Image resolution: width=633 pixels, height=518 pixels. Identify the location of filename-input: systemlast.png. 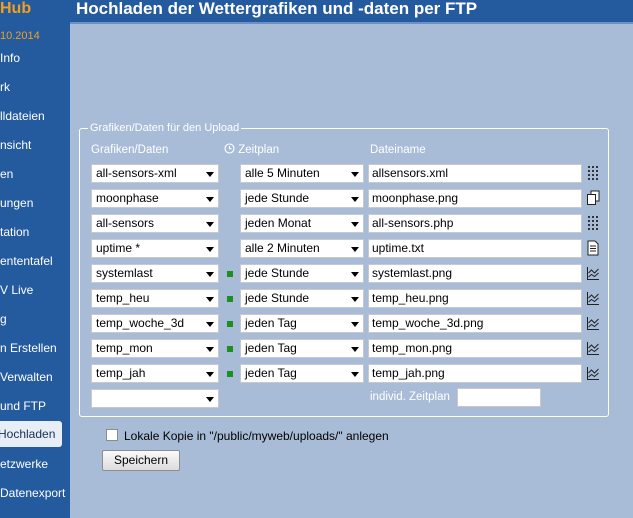
(475, 273).